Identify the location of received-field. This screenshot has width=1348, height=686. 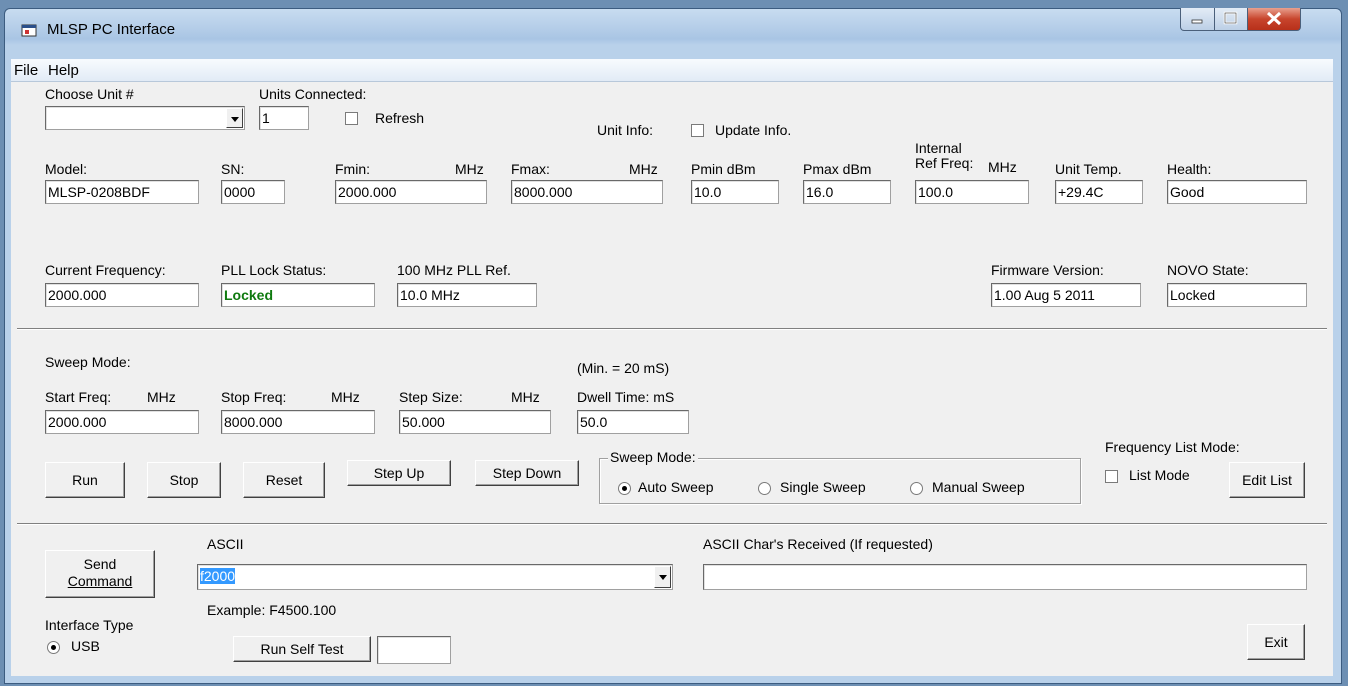
(1005, 577).